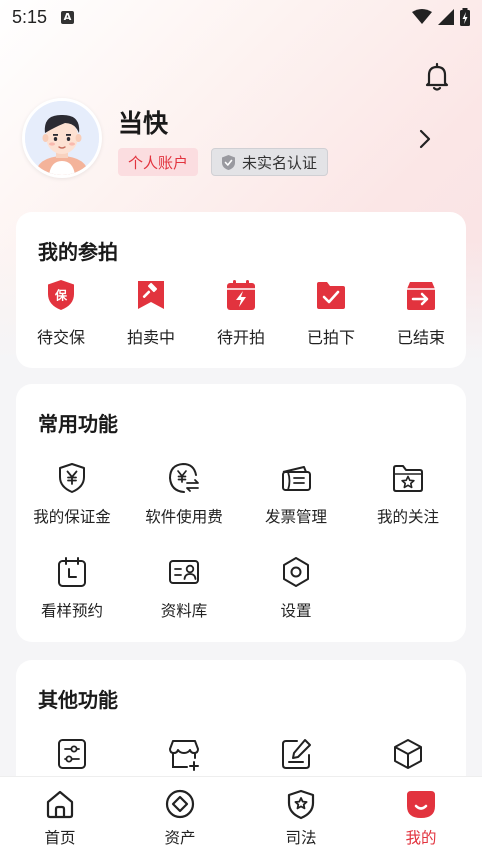 The image size is (482, 856). What do you see at coordinates (30, 16) in the screenshot?
I see `status-time: 5:15` at bounding box center [30, 16].